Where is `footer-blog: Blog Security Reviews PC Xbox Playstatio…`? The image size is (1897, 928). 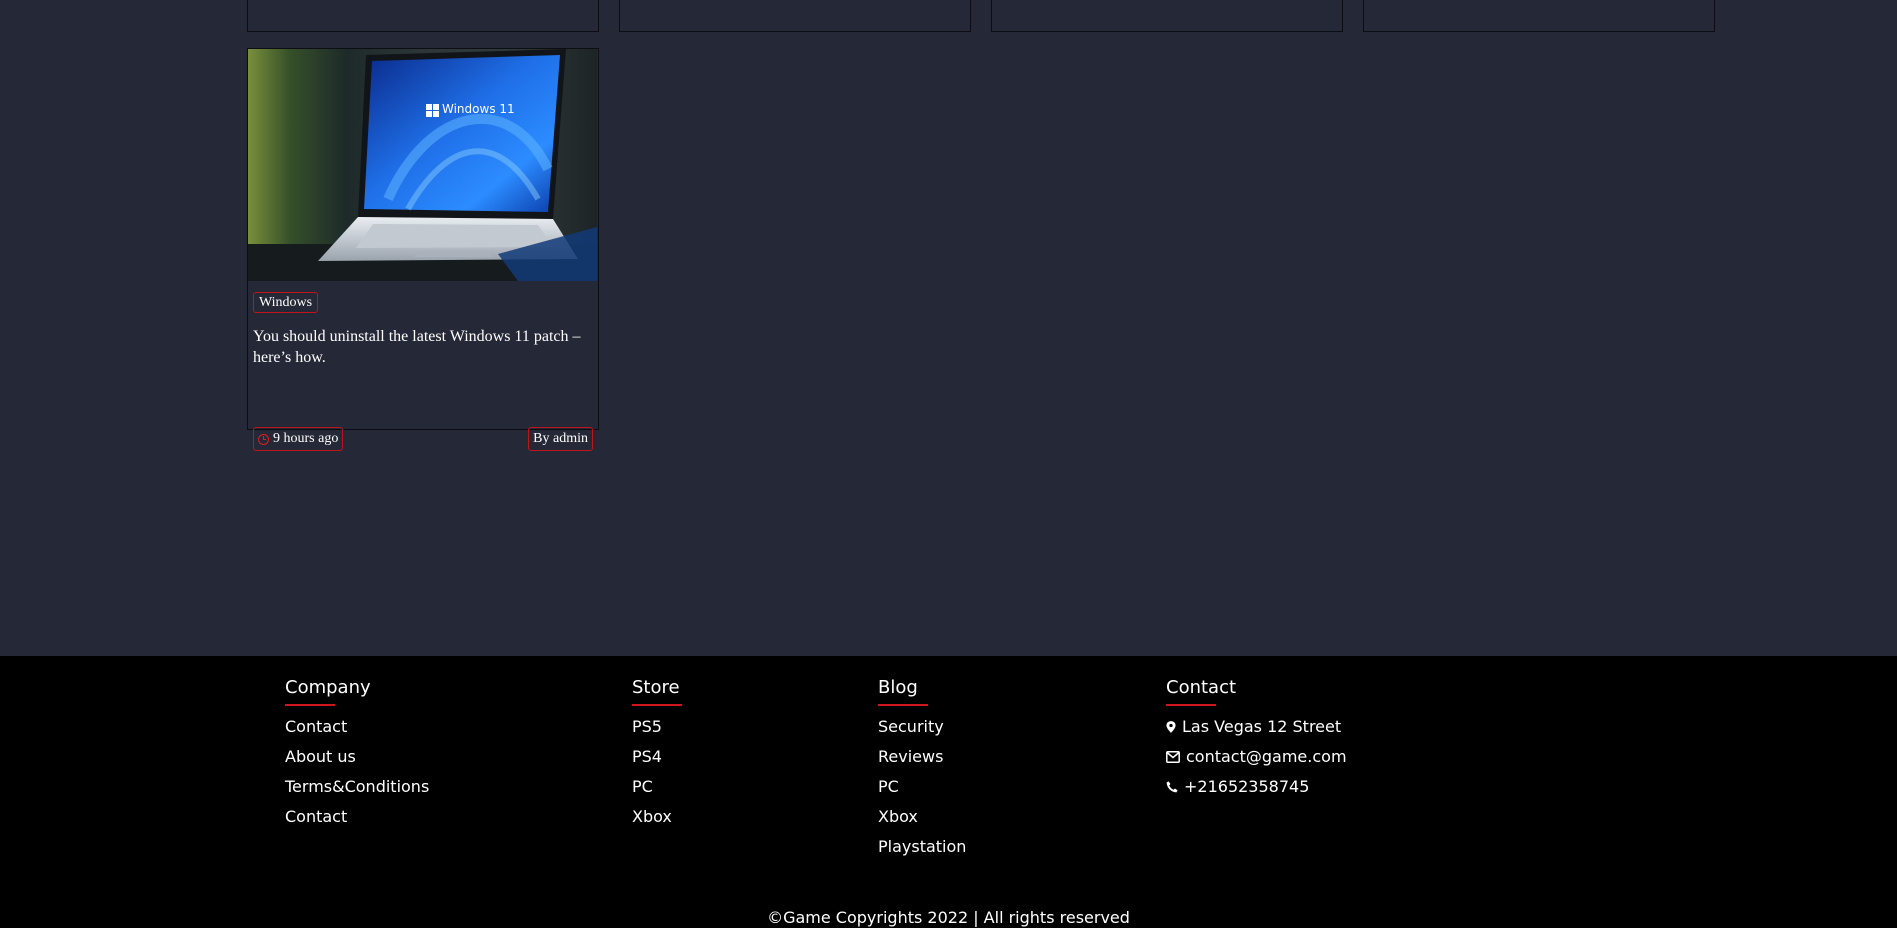
footer-blog: Blog Security Reviews PC Xbox Playstatio… is located at coordinates (922, 772).